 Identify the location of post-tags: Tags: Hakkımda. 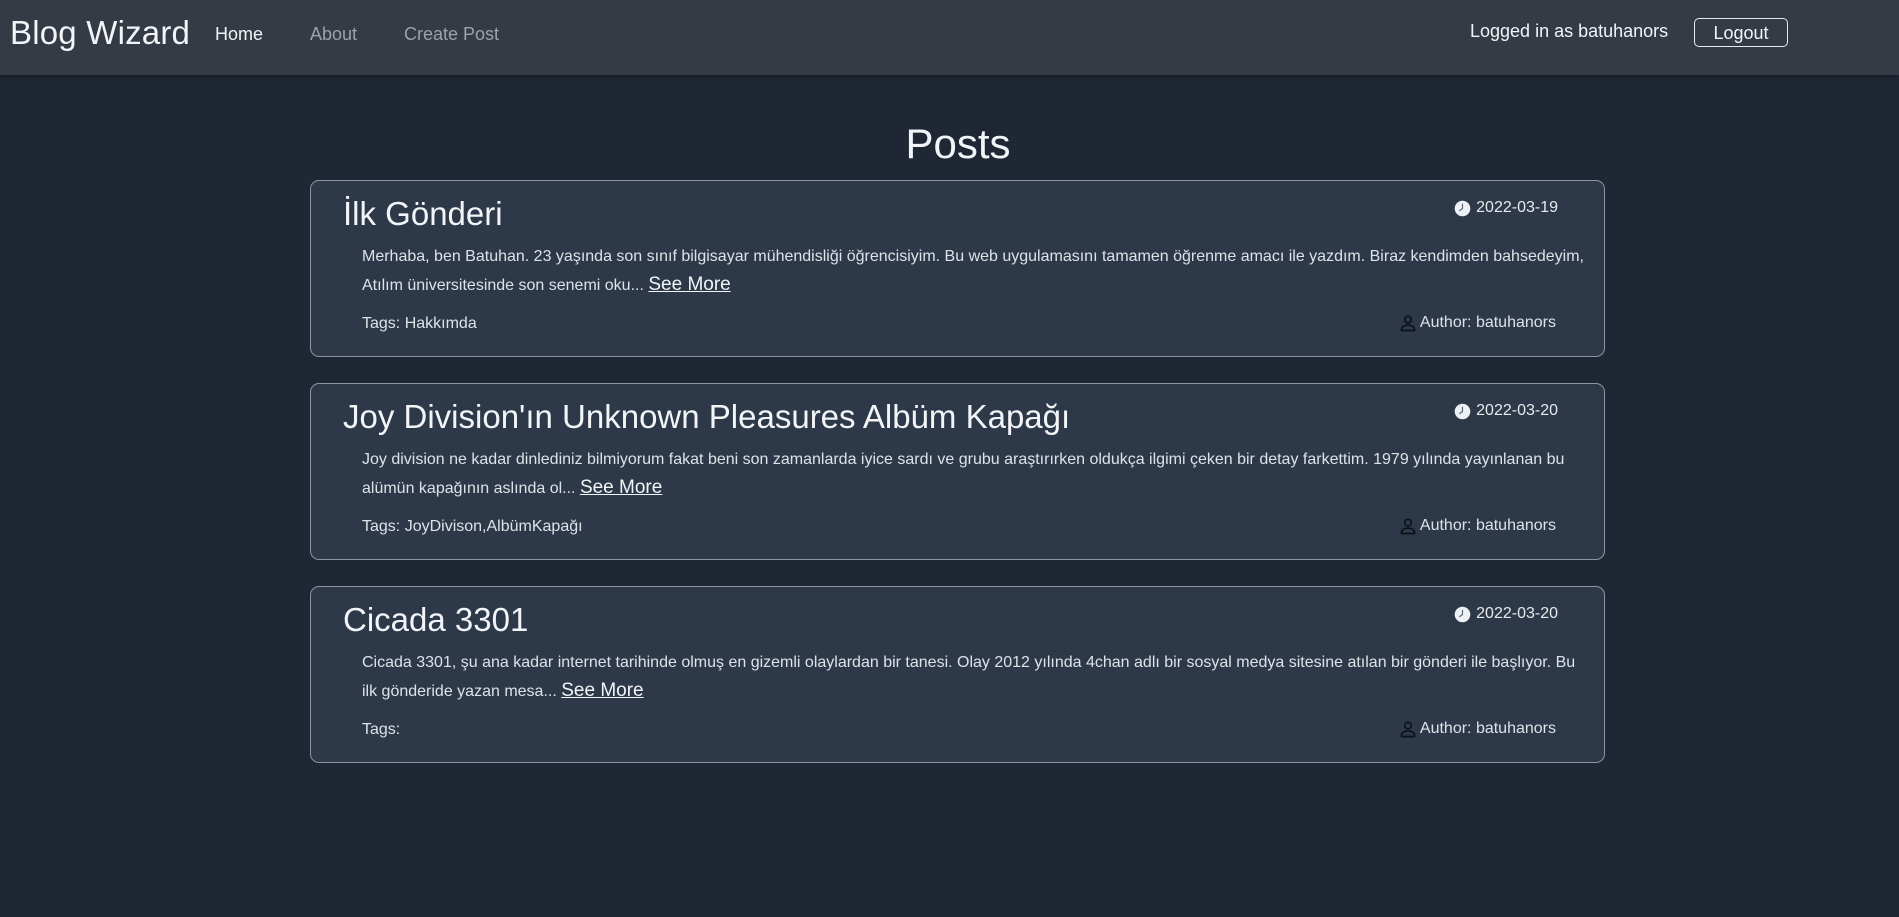
(419, 323).